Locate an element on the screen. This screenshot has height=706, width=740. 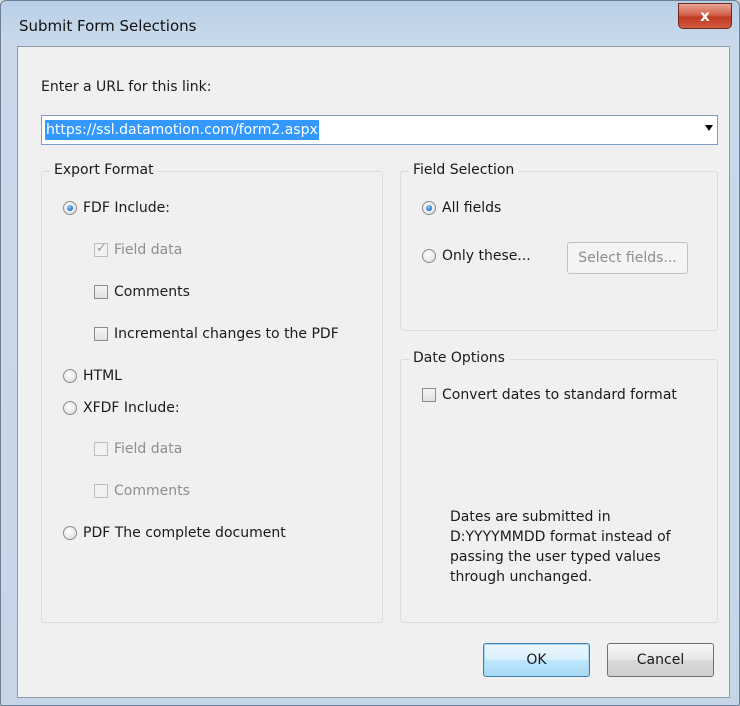
checkbox-xfdf-comments-label: Comments is located at coordinates (152, 491).